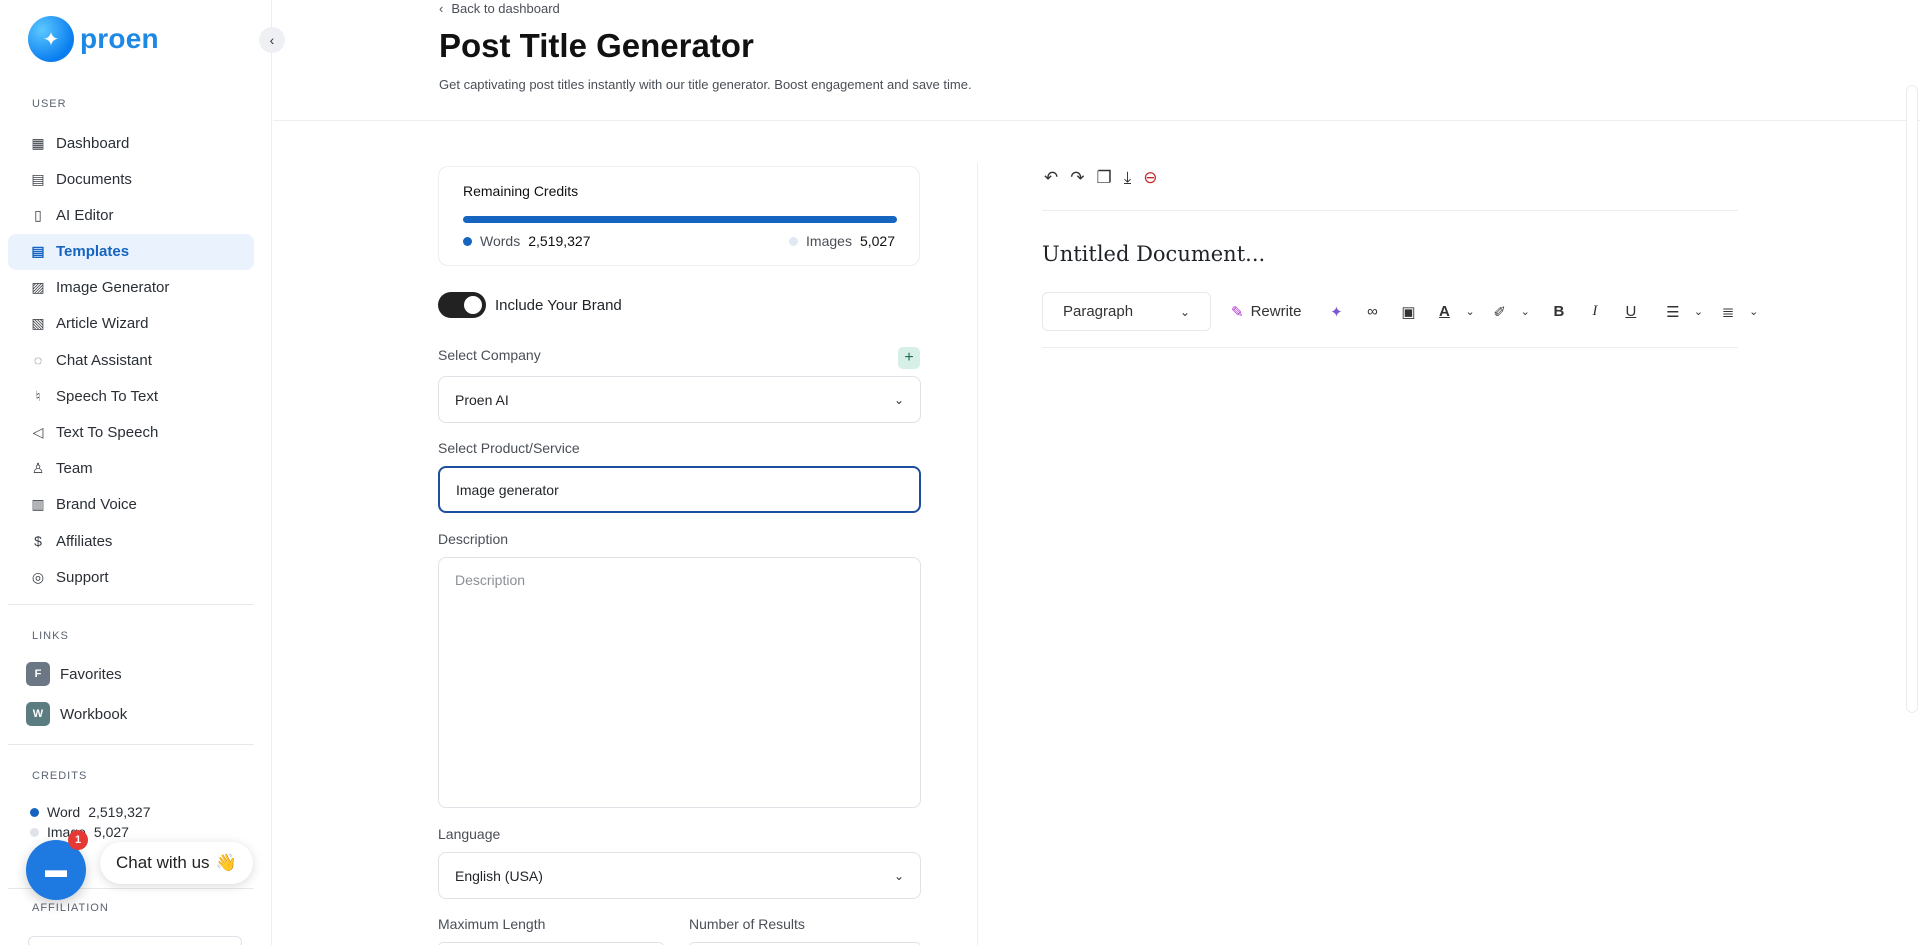  Describe the element at coordinates (107, 432) in the screenshot. I see `sidebar-item-label: Text To Speech` at that location.